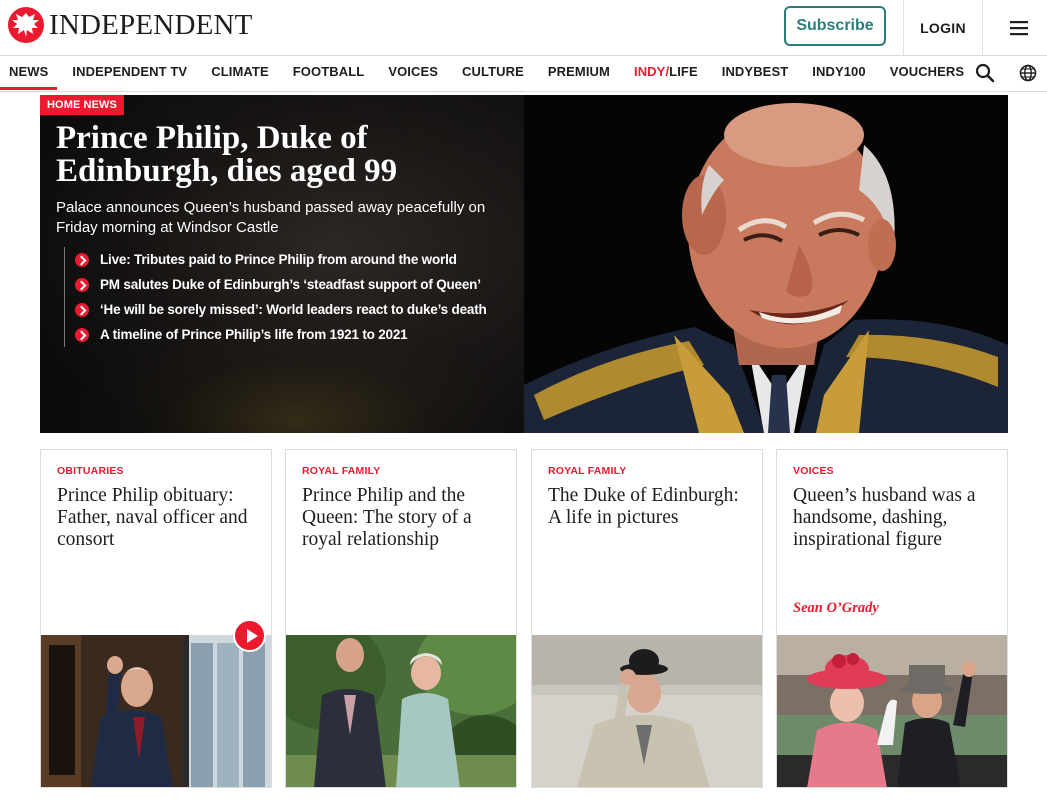 The width and height of the screenshot is (1047, 811). I want to click on nav-item-prefix: INDY/, so click(651, 71).